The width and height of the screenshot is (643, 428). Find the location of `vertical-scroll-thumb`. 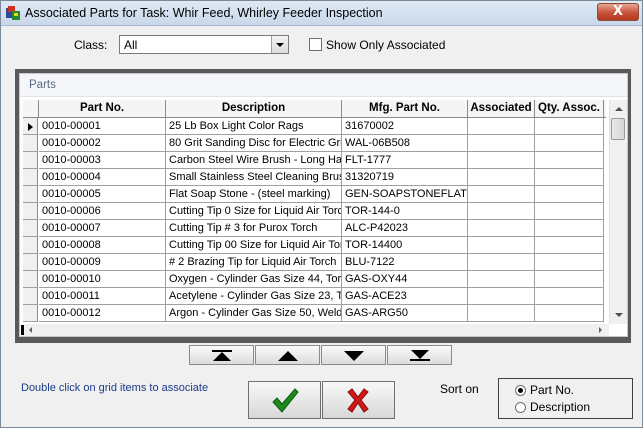

vertical-scroll-thumb is located at coordinates (618, 129).